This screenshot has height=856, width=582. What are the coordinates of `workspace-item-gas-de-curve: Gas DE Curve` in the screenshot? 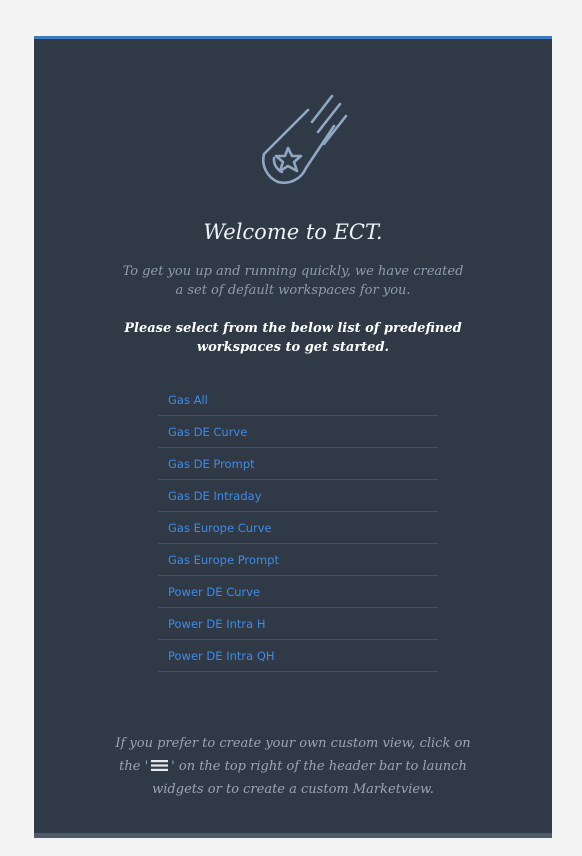 It's located at (298, 432).